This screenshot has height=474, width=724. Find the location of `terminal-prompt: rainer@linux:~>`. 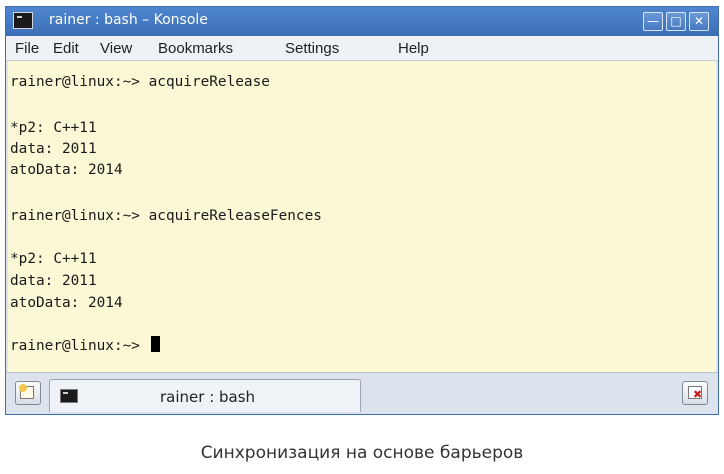

terminal-prompt: rainer@linux:~> is located at coordinates (79, 346).